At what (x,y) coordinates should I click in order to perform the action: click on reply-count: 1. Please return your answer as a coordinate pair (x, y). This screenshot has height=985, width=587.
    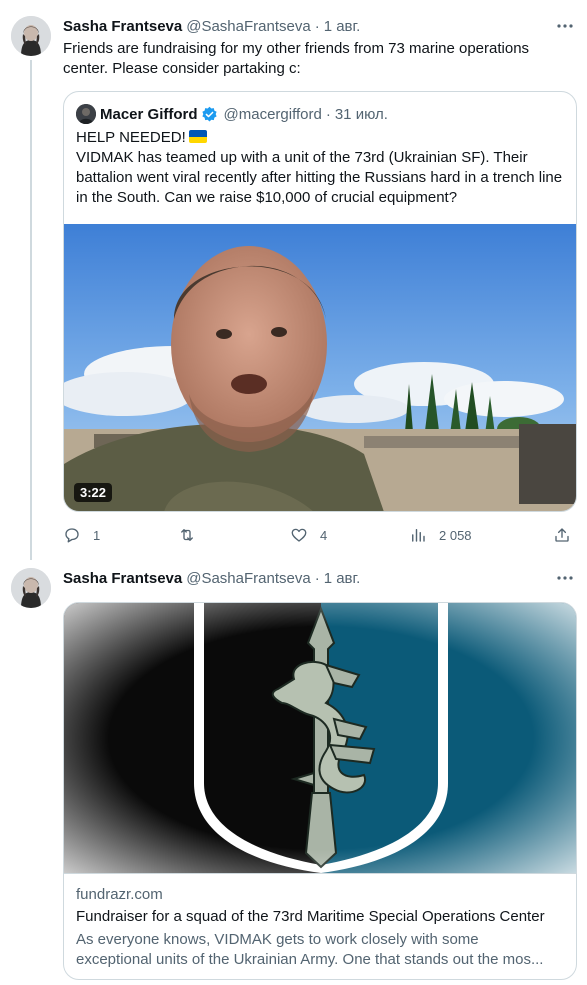
    Looking at the image, I should click on (97, 535).